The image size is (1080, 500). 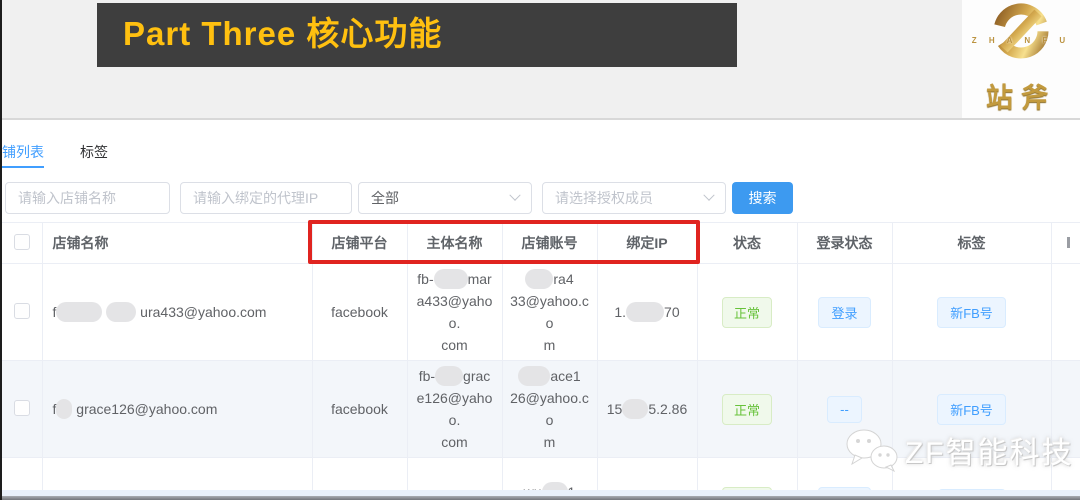 I want to click on shop-name-input, so click(x=87, y=198).